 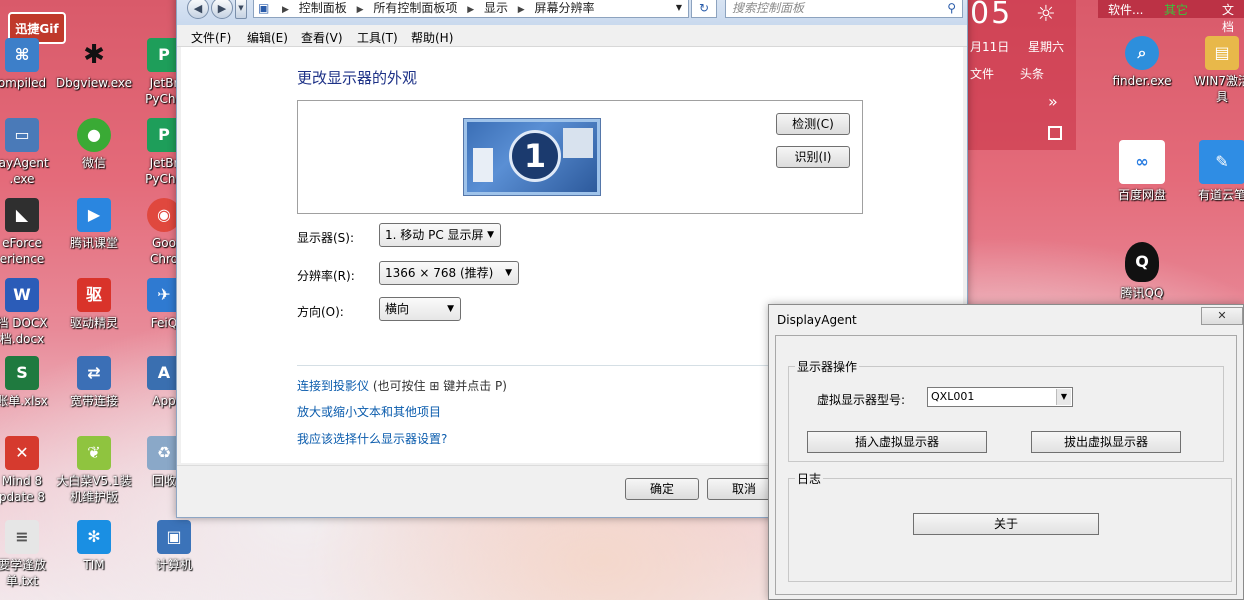 What do you see at coordinates (1006, 524) in the screenshot?
I see `about-button: 关于` at bounding box center [1006, 524].